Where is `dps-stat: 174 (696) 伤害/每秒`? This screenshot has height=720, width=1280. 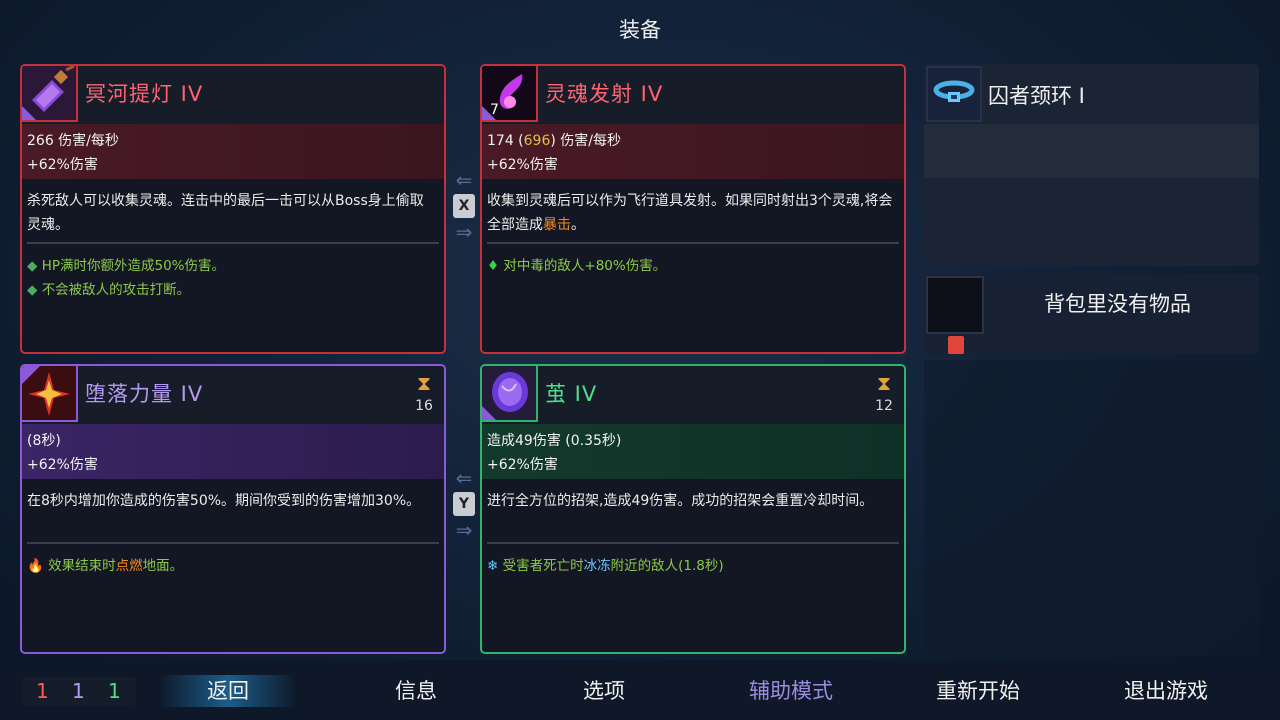 dps-stat: 174 (696) 伤害/每秒 is located at coordinates (554, 140).